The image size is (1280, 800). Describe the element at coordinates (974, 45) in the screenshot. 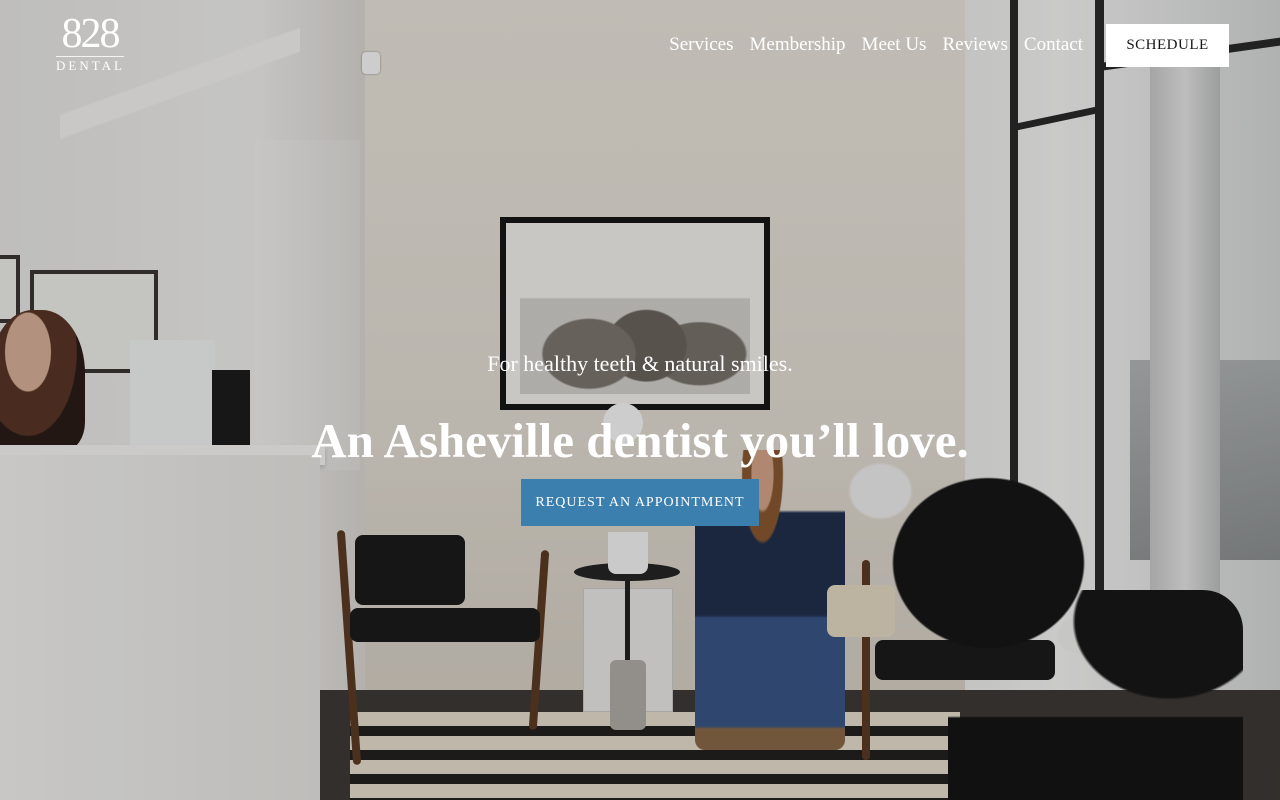

I see `nav-reviews: Reviews` at that location.